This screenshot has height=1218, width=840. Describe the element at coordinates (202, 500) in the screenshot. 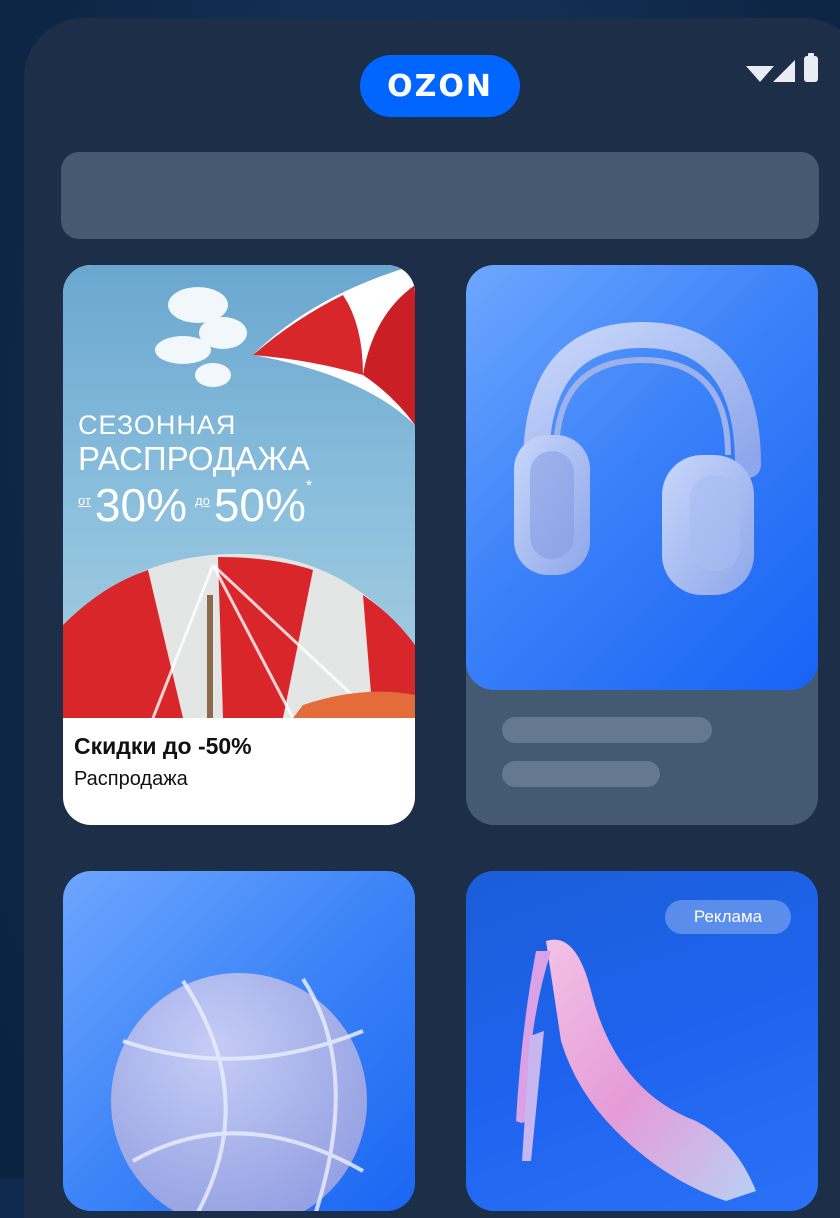

I see `to-label: до` at that location.